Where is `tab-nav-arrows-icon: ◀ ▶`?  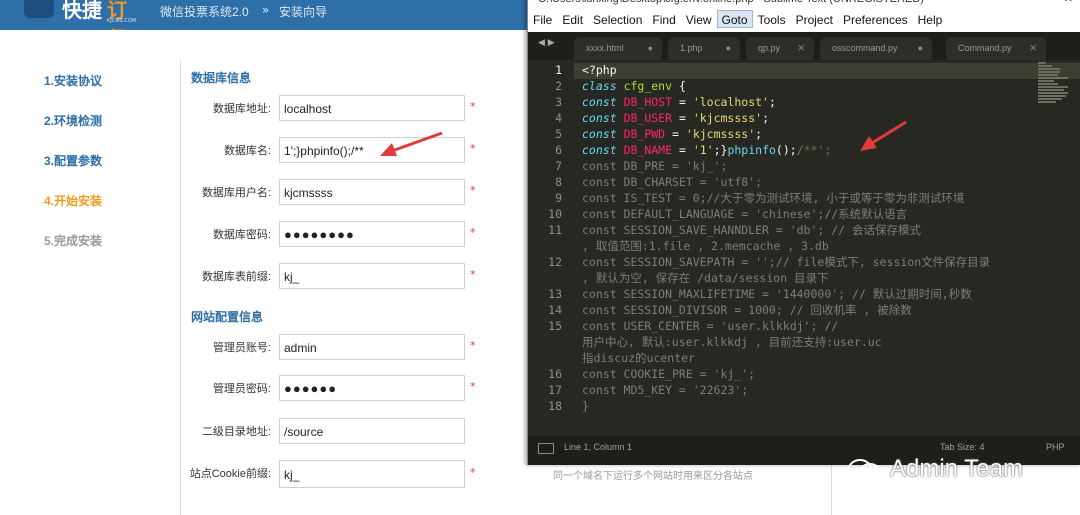 tab-nav-arrows-icon: ◀ ▶ is located at coordinates (546, 43).